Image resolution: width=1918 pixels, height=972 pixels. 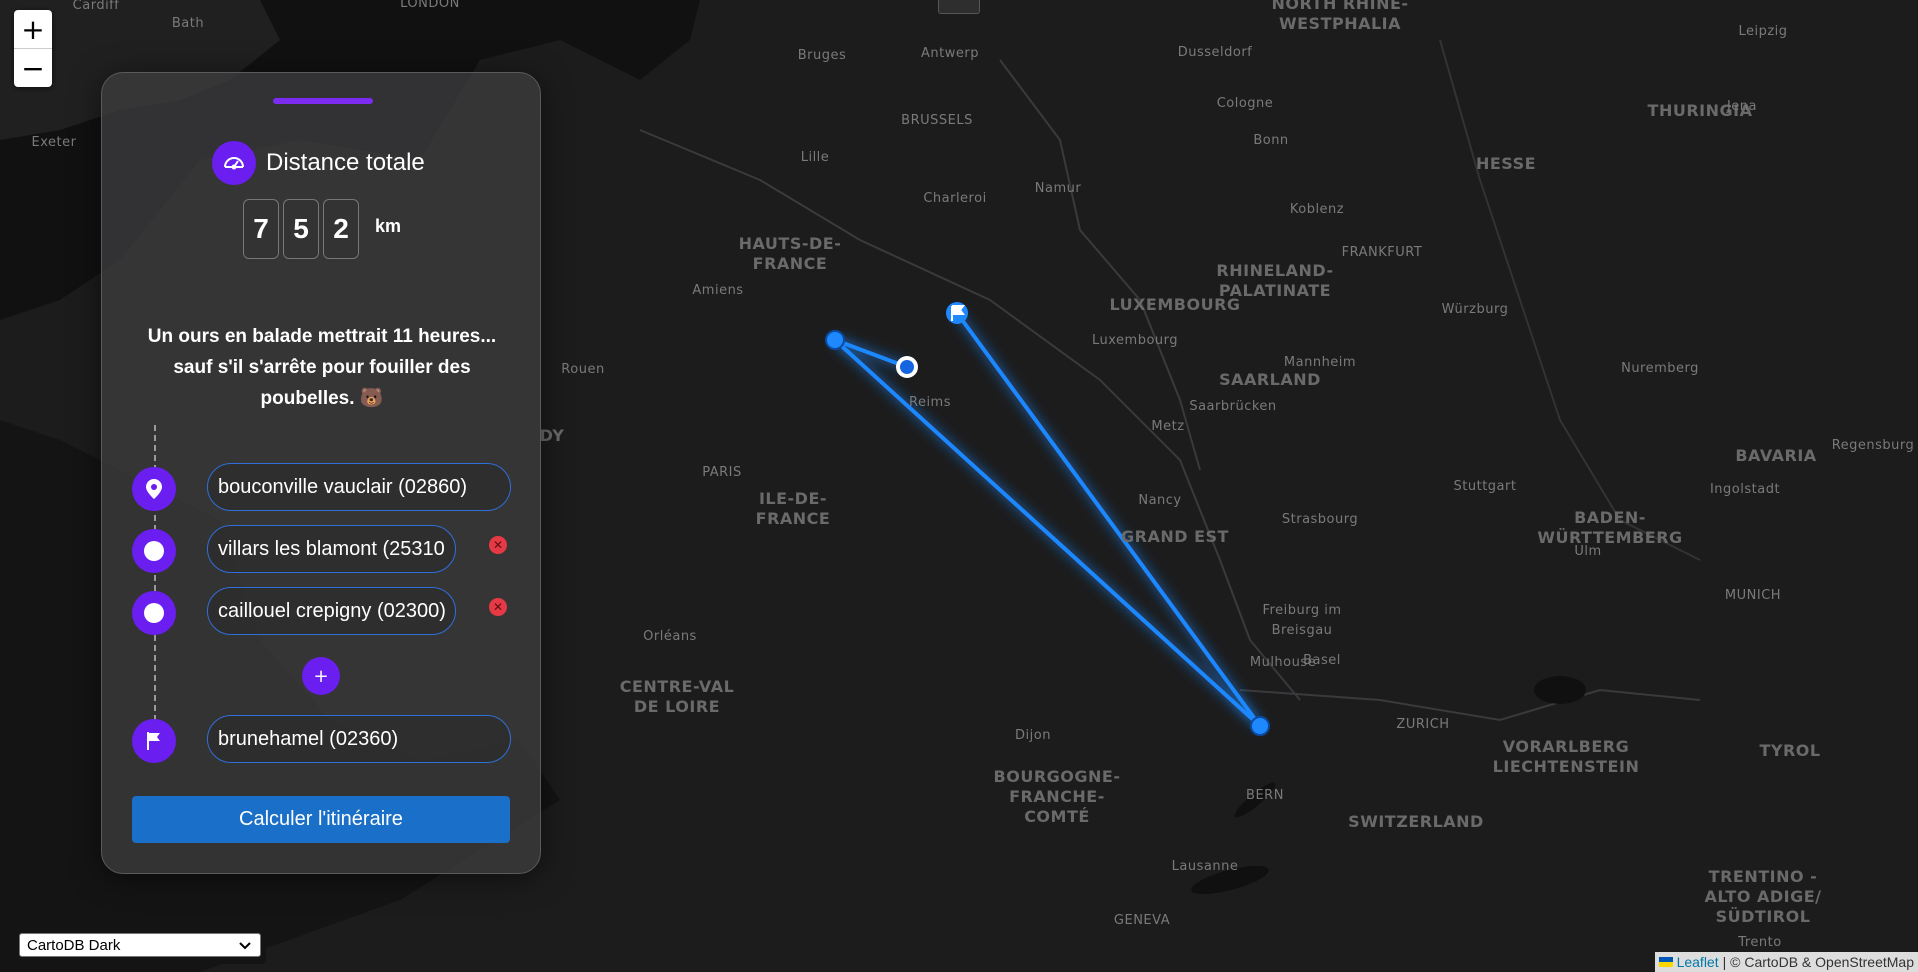 What do you see at coordinates (388, 225) in the screenshot?
I see `distance-unit: km` at bounding box center [388, 225].